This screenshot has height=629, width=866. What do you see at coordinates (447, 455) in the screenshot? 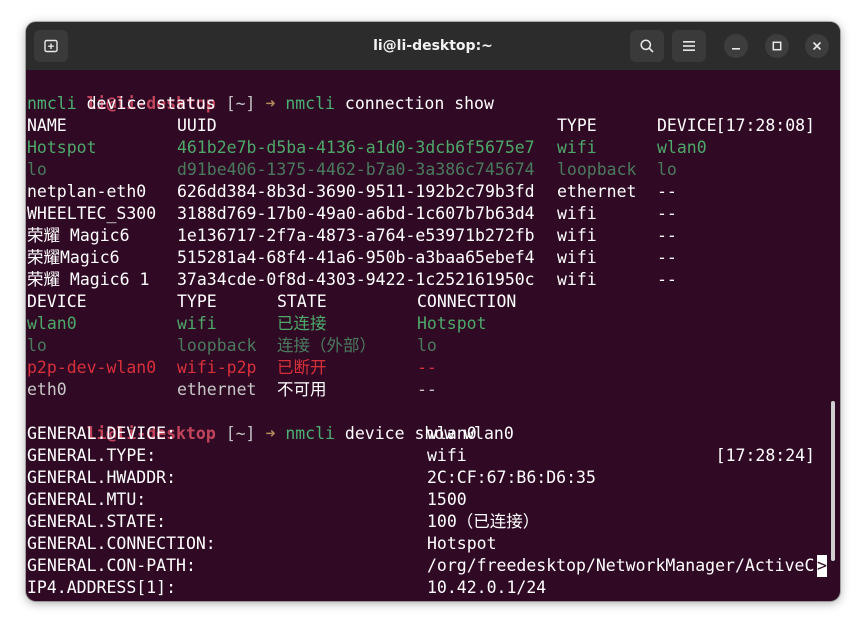
I see `property-value: wifi` at bounding box center [447, 455].